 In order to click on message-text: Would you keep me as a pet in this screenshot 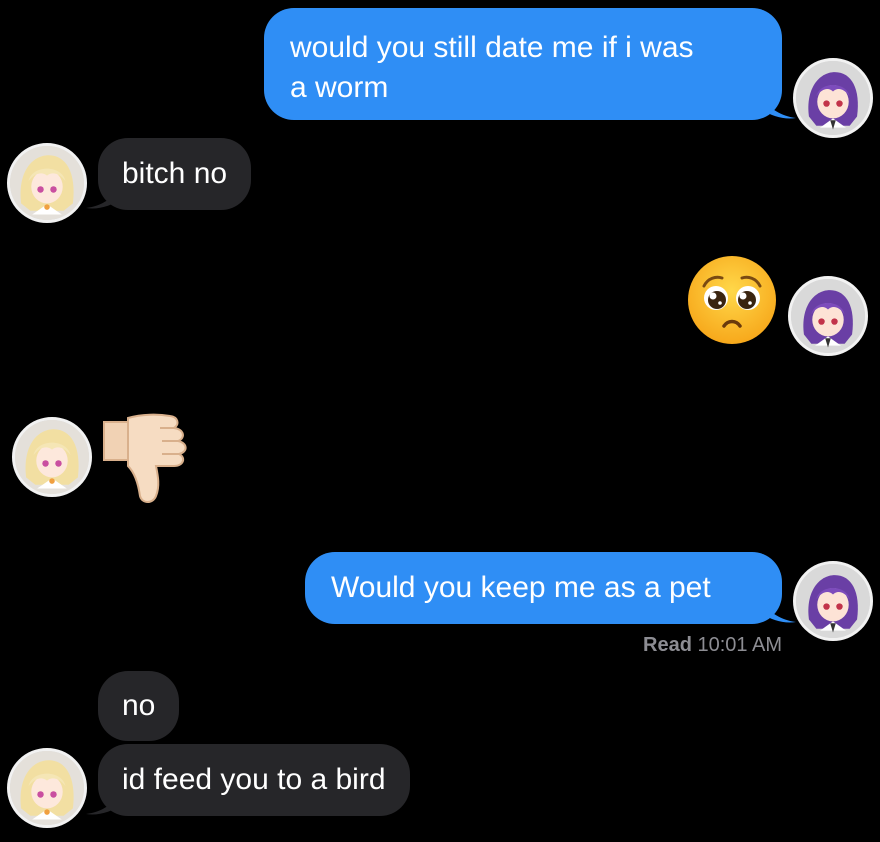, I will do `click(521, 587)`.